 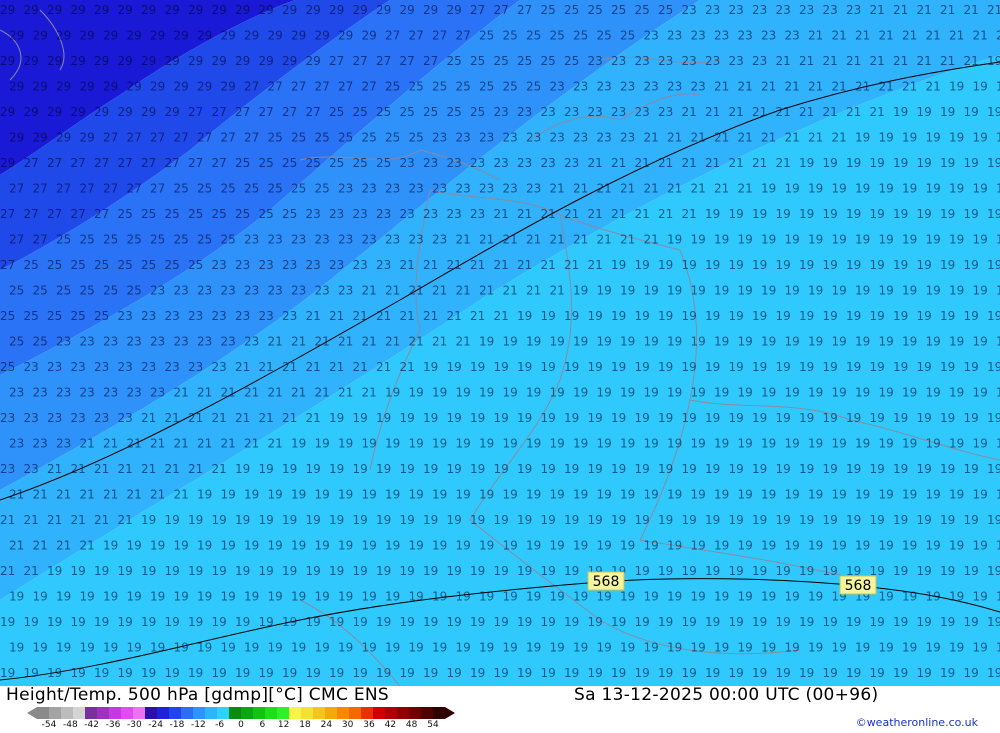 I want to click on credit-link: ©weatheronline.co.uk, so click(x=917, y=722).